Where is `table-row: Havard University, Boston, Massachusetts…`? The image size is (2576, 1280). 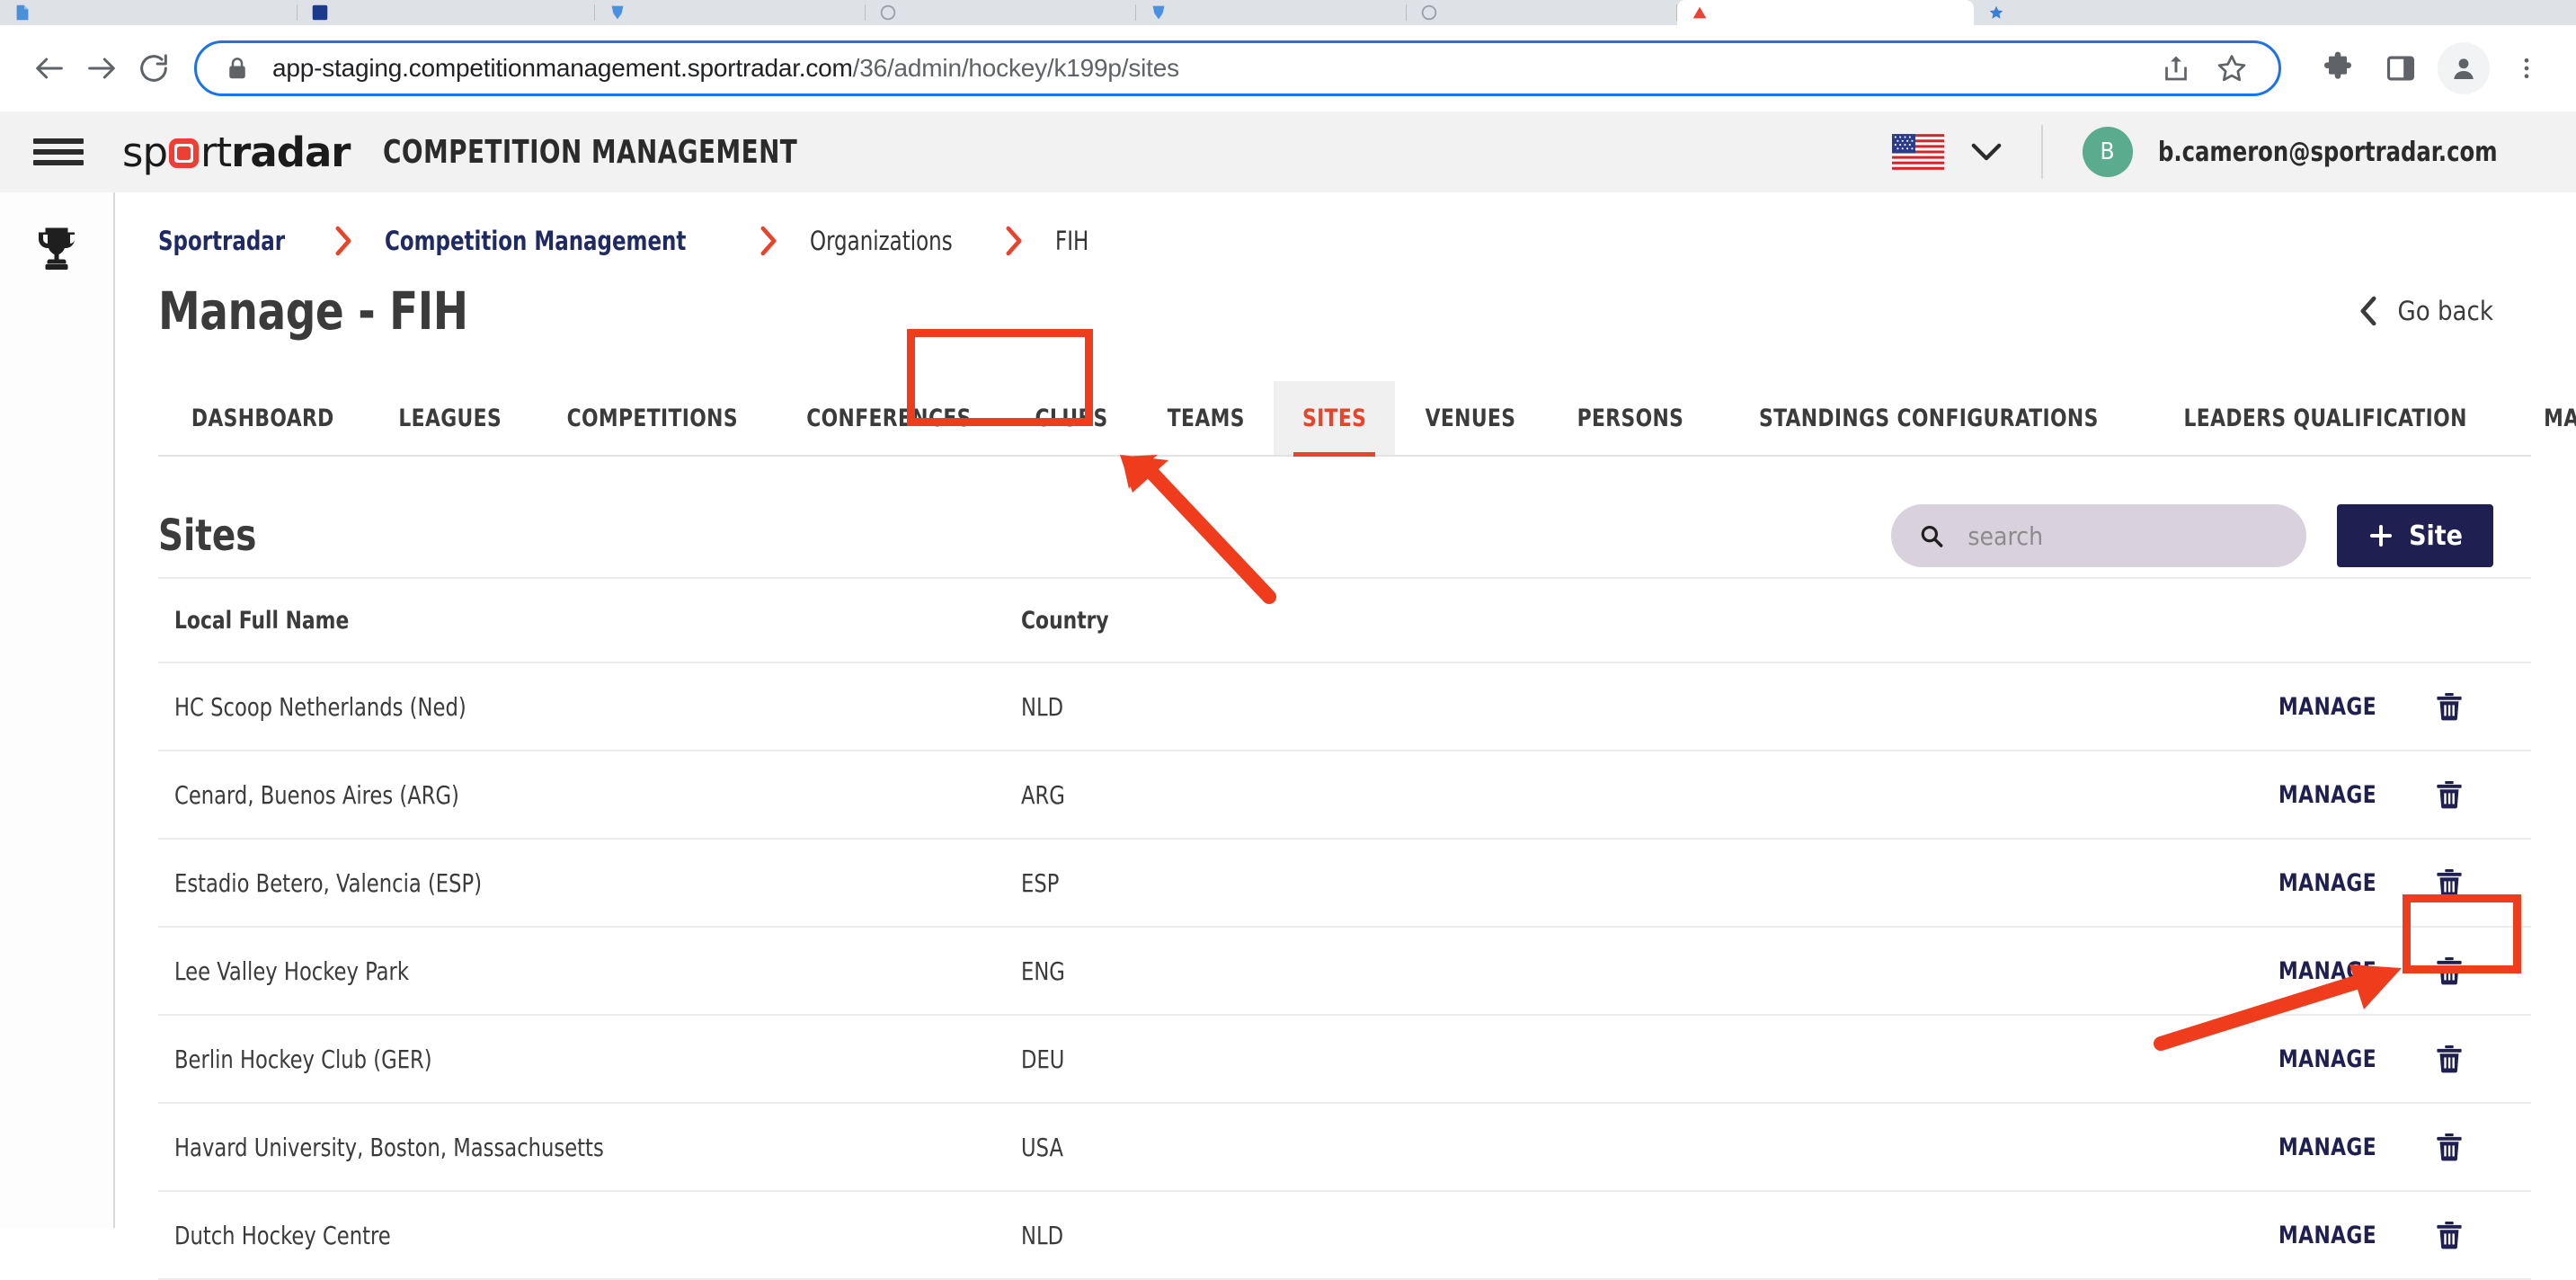
table-row: Havard University, Boston, Massachusetts… is located at coordinates (1344, 1148).